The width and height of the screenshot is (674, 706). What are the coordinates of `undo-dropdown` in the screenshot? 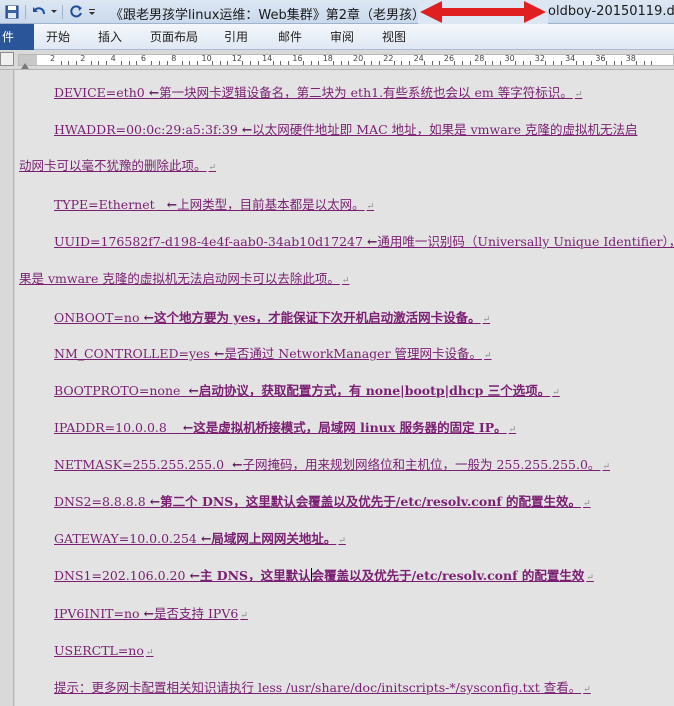 It's located at (54, 12).